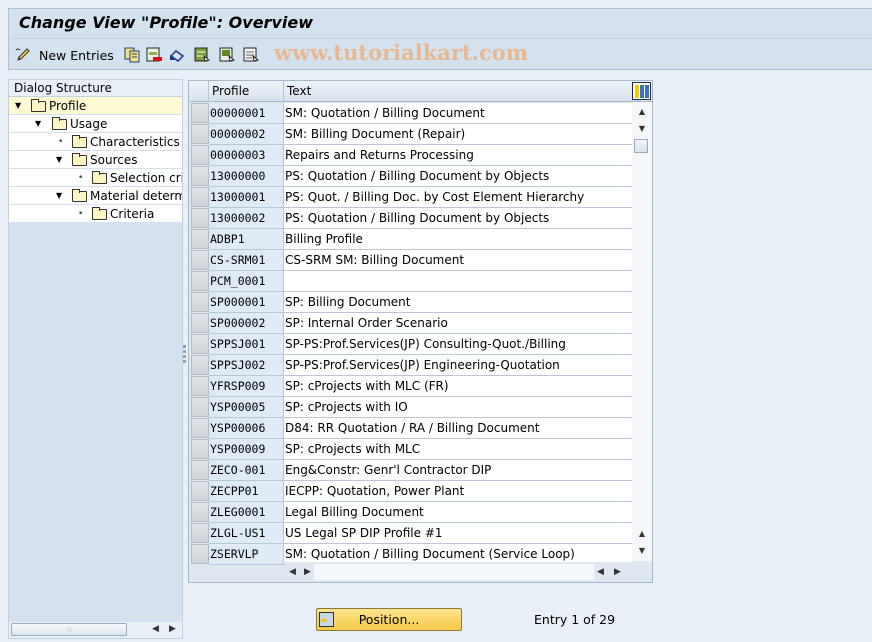 The width and height of the screenshot is (872, 642). What do you see at coordinates (95, 142) in the screenshot?
I see `tree-item-characteristics: • Characteristics` at bounding box center [95, 142].